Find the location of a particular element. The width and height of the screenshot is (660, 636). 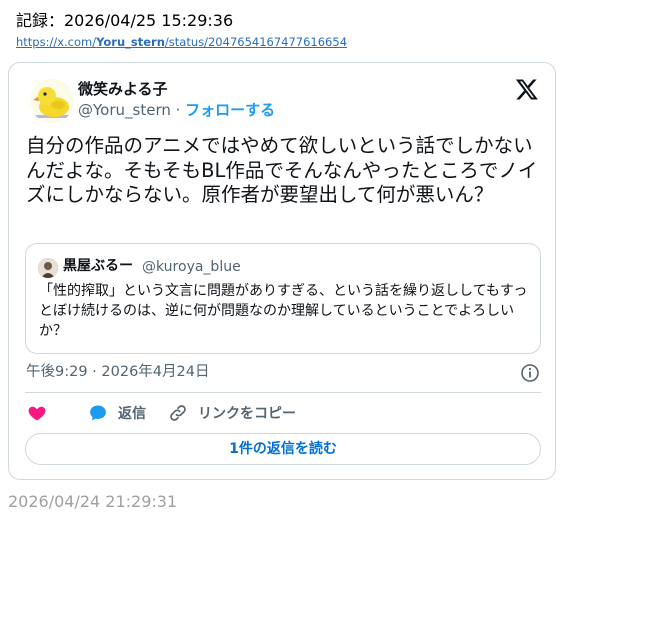

tweet-timestamp: 午後9:29 · 2026年4月24日 is located at coordinates (117, 372).